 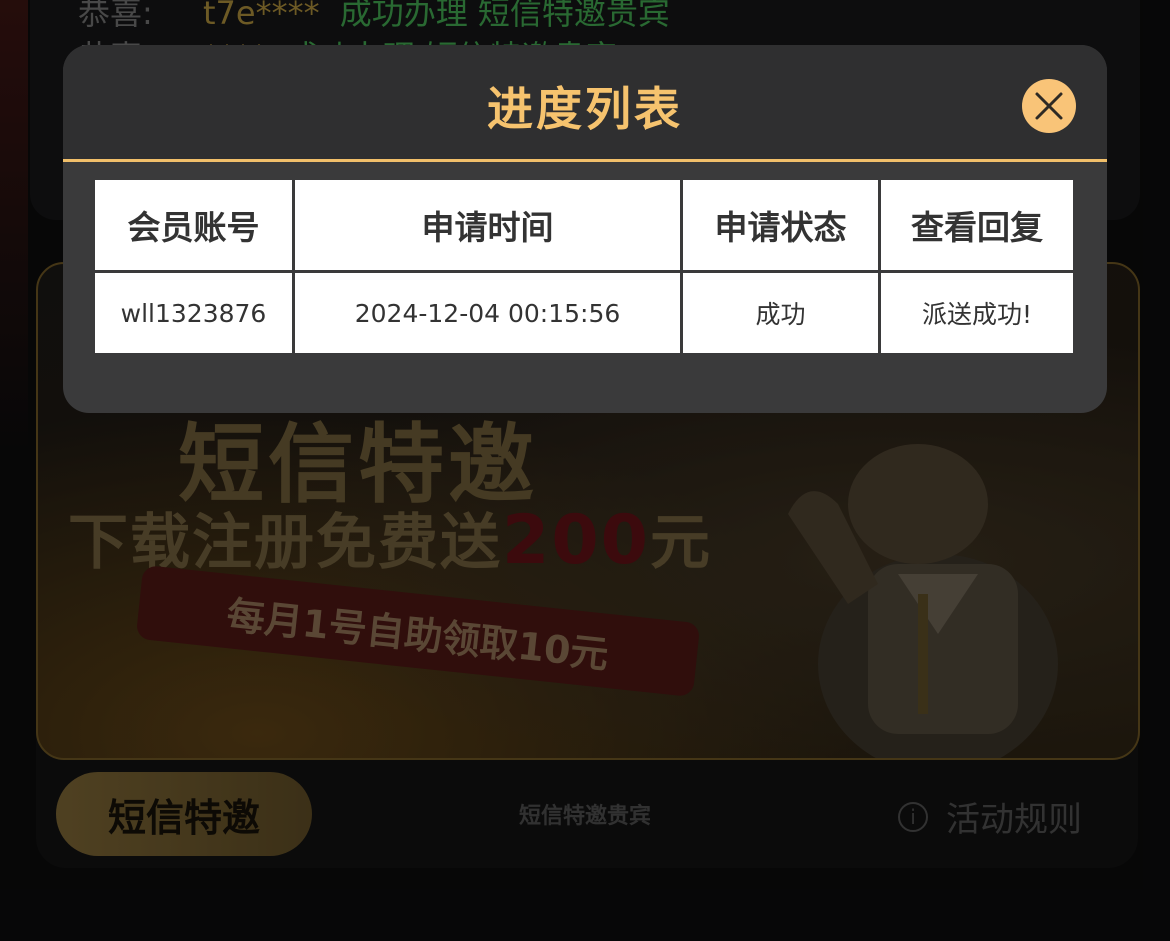 I want to click on cell-account: wll1323876, so click(x=193, y=313).